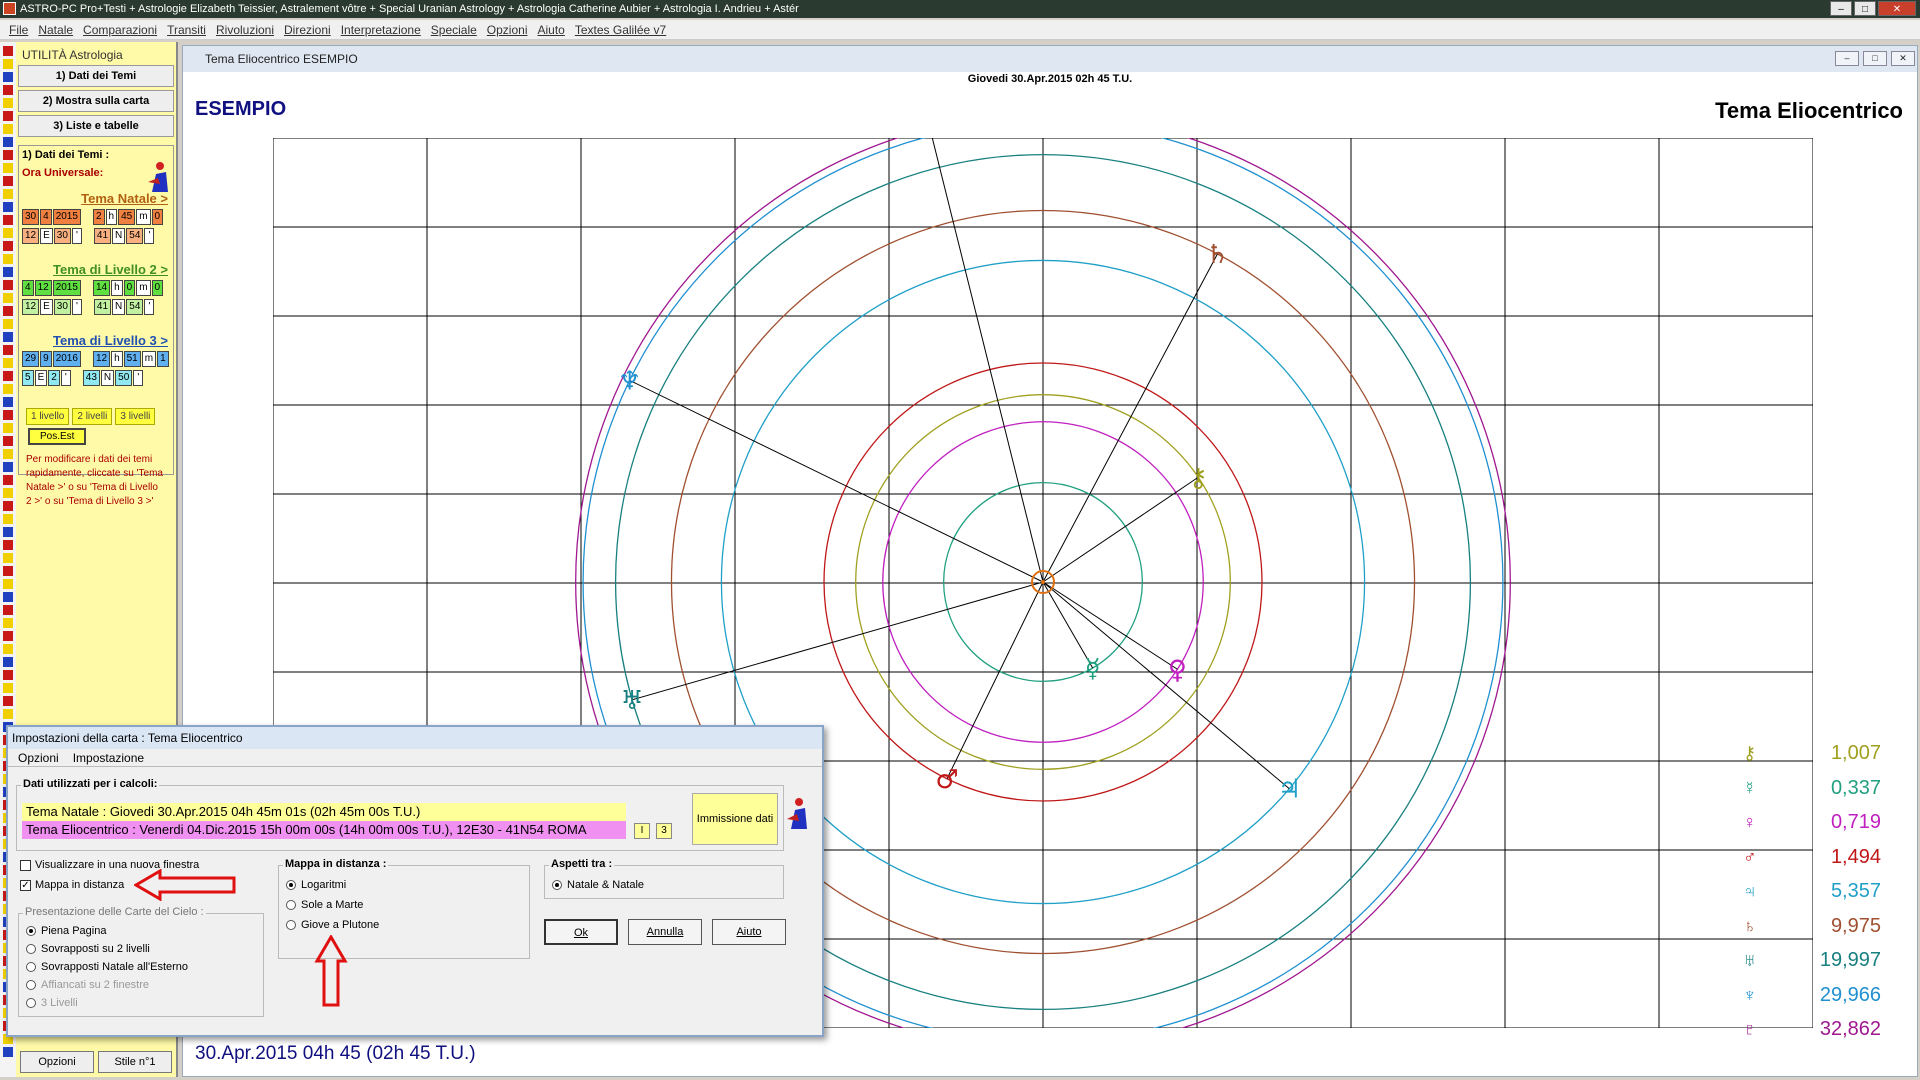 The image size is (1920, 1080). What do you see at coordinates (665, 932) in the screenshot?
I see `annulla-button: Annulla` at bounding box center [665, 932].